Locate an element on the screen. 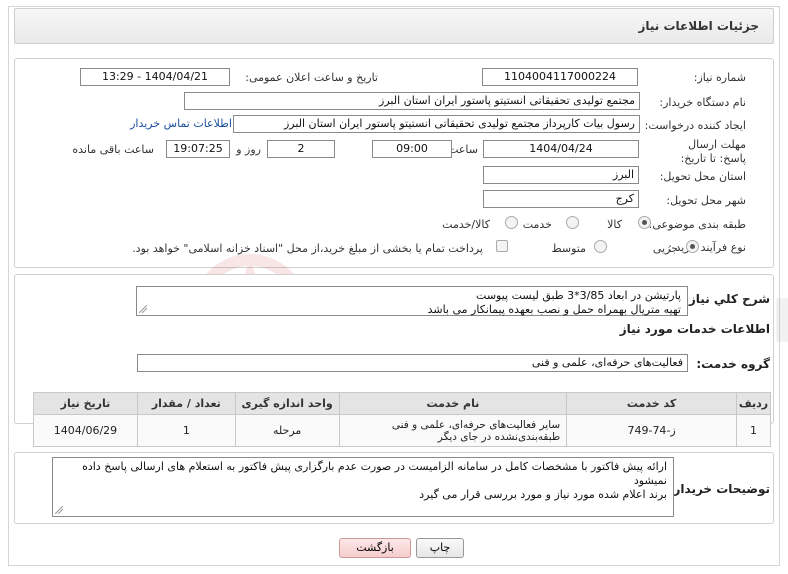 The image size is (788, 574). summary-line-1: پارتیشن در ابعاد 3/85*3 طبق لیست پیوست is located at coordinates (578, 295).